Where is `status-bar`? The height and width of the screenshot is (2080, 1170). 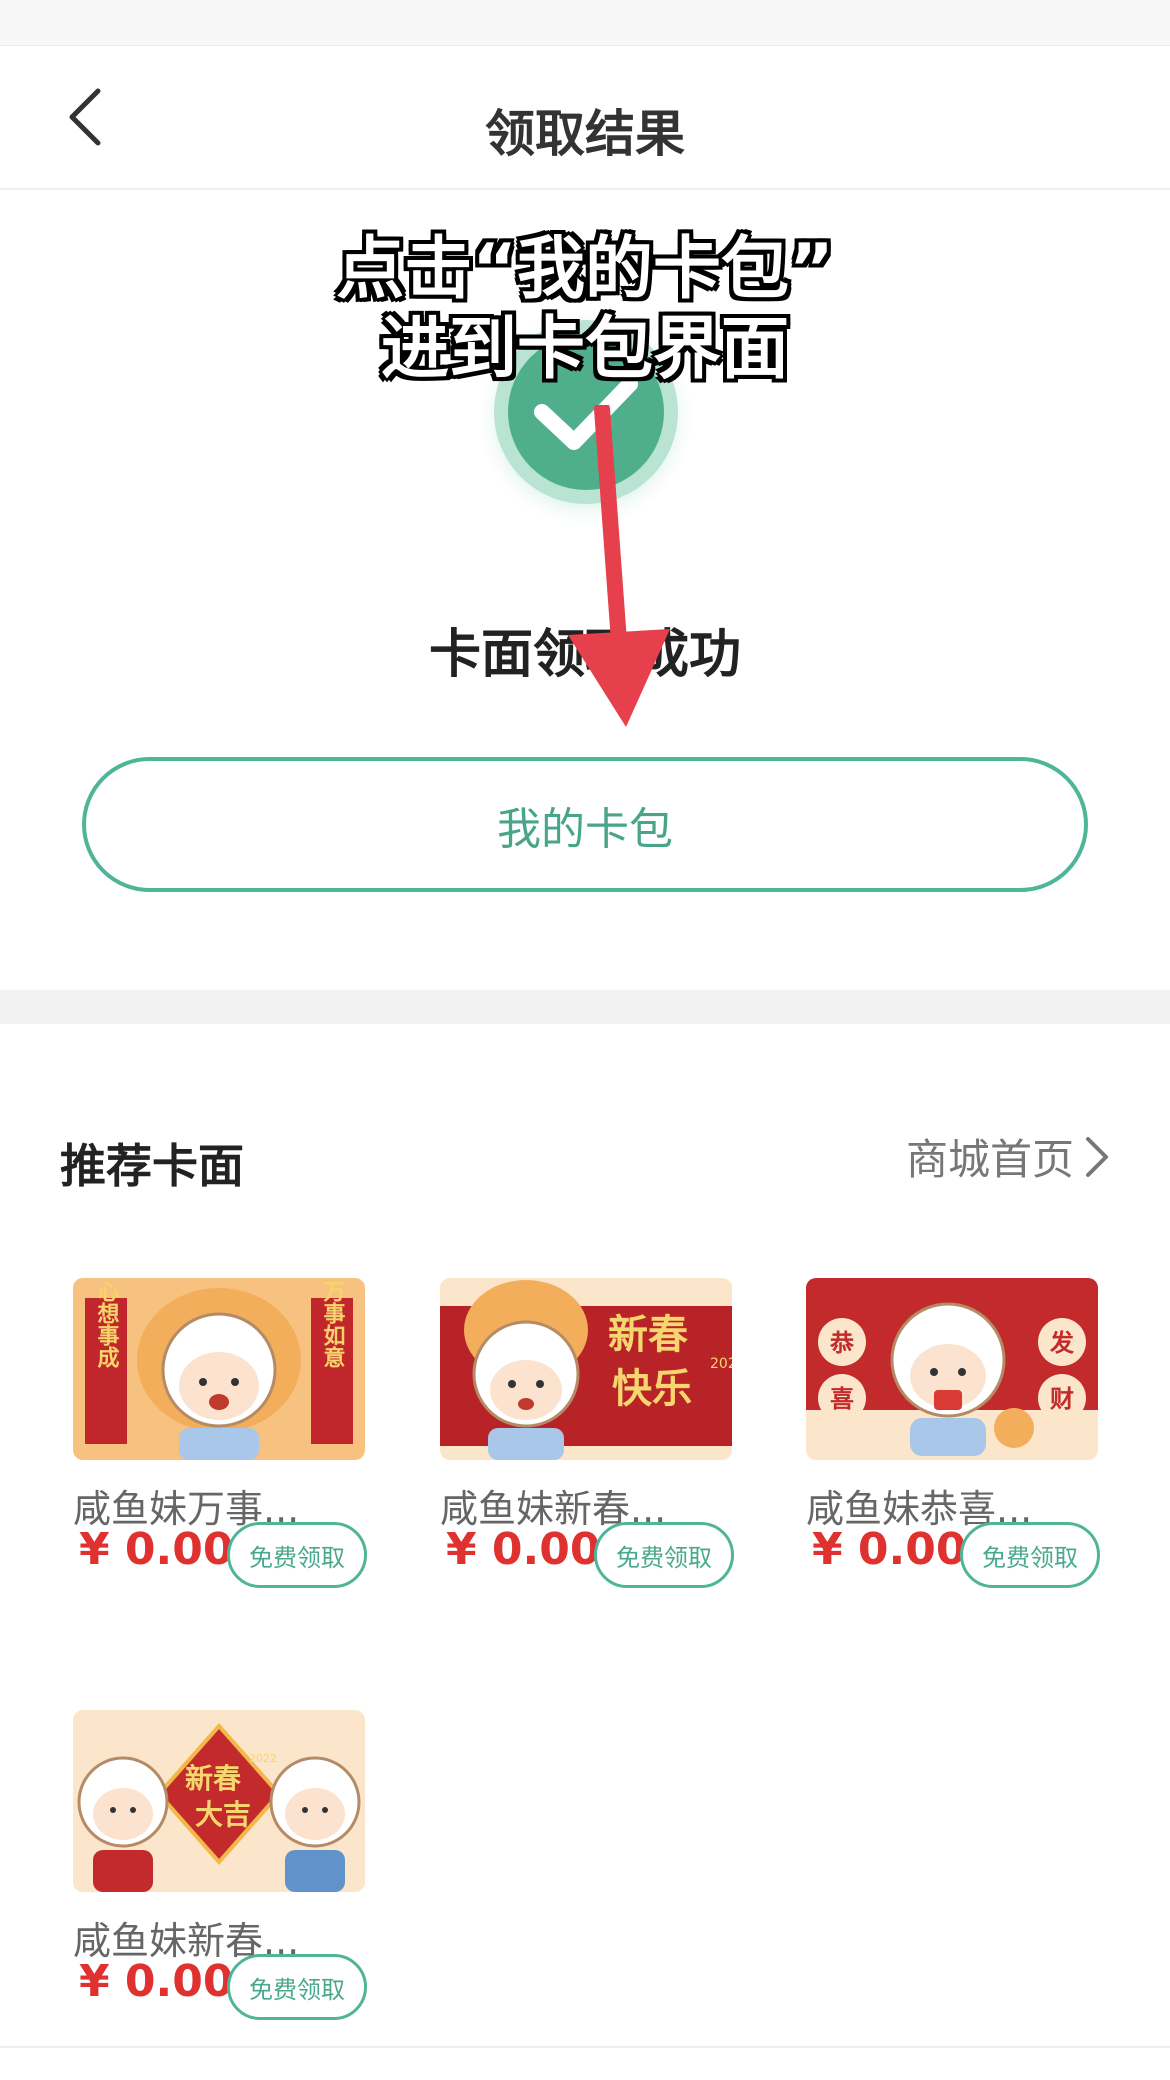 status-bar is located at coordinates (585, 23).